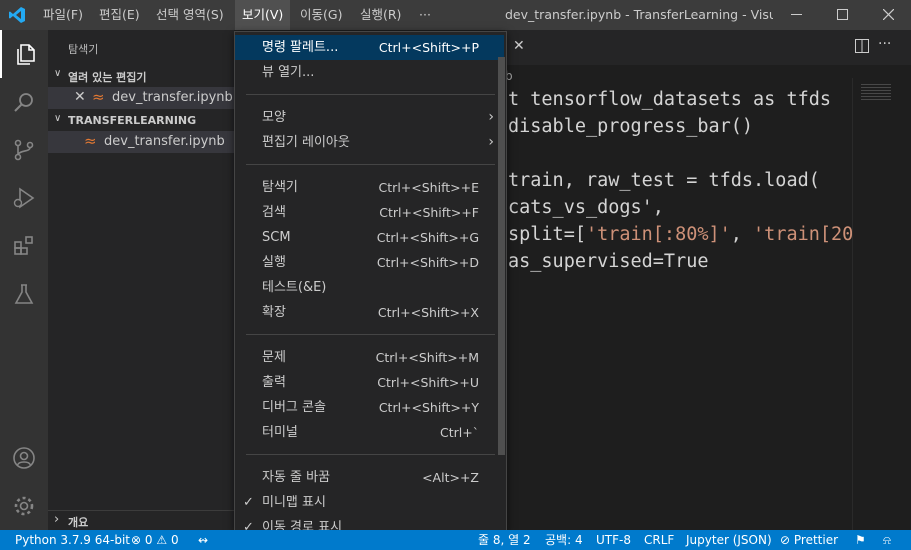  Describe the element at coordinates (24, 458) in the screenshot. I see `accounts-activity` at that location.